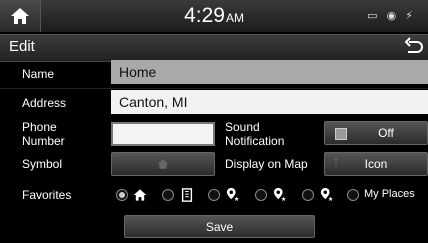 Image resolution: width=428 pixels, height=243 pixels. What do you see at coordinates (234, 18) in the screenshot?
I see `clock-ampm: AM` at bounding box center [234, 18].